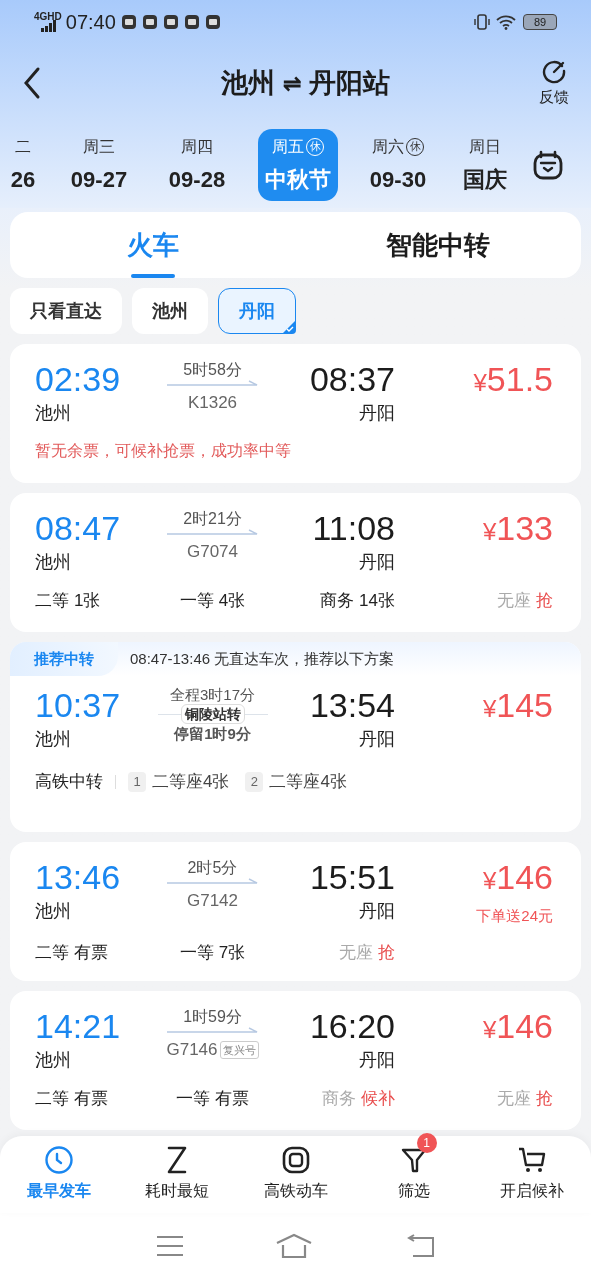  I want to click on arrival-time: 08:37, so click(352, 379).